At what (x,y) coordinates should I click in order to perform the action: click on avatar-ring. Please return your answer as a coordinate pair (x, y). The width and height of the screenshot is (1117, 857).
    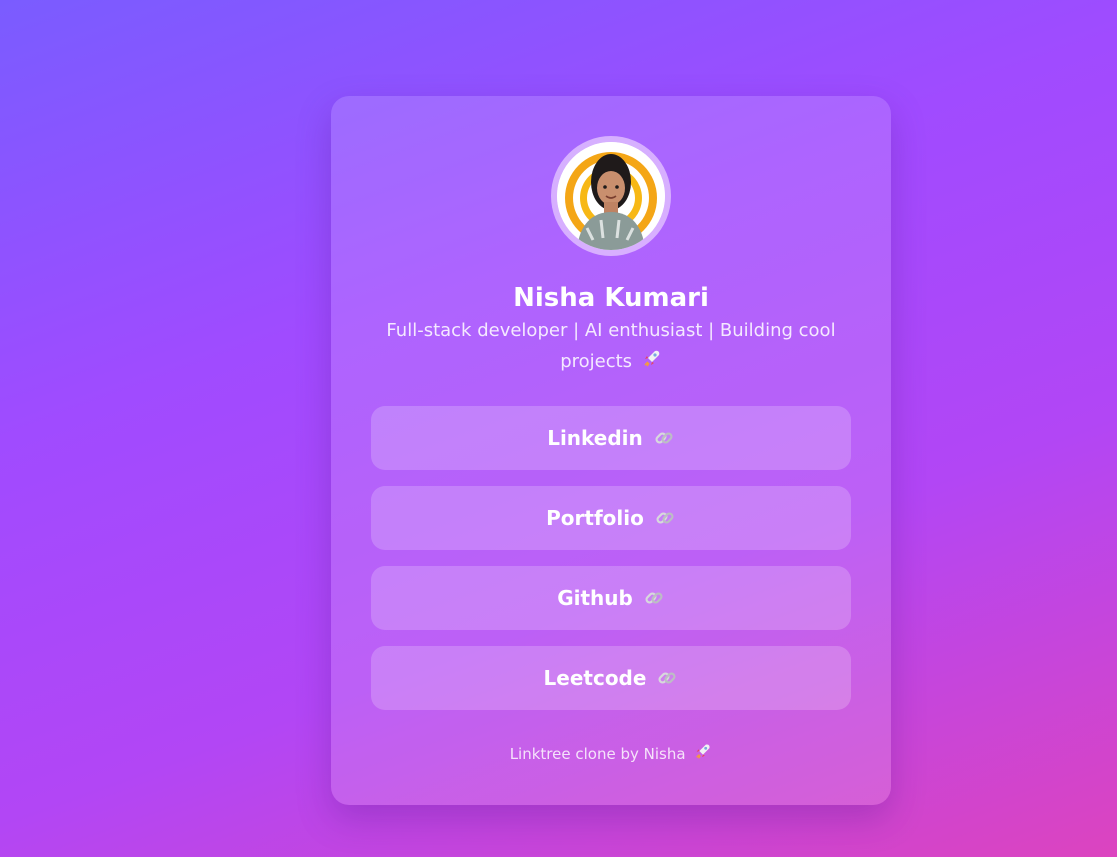
    Looking at the image, I should click on (611, 196).